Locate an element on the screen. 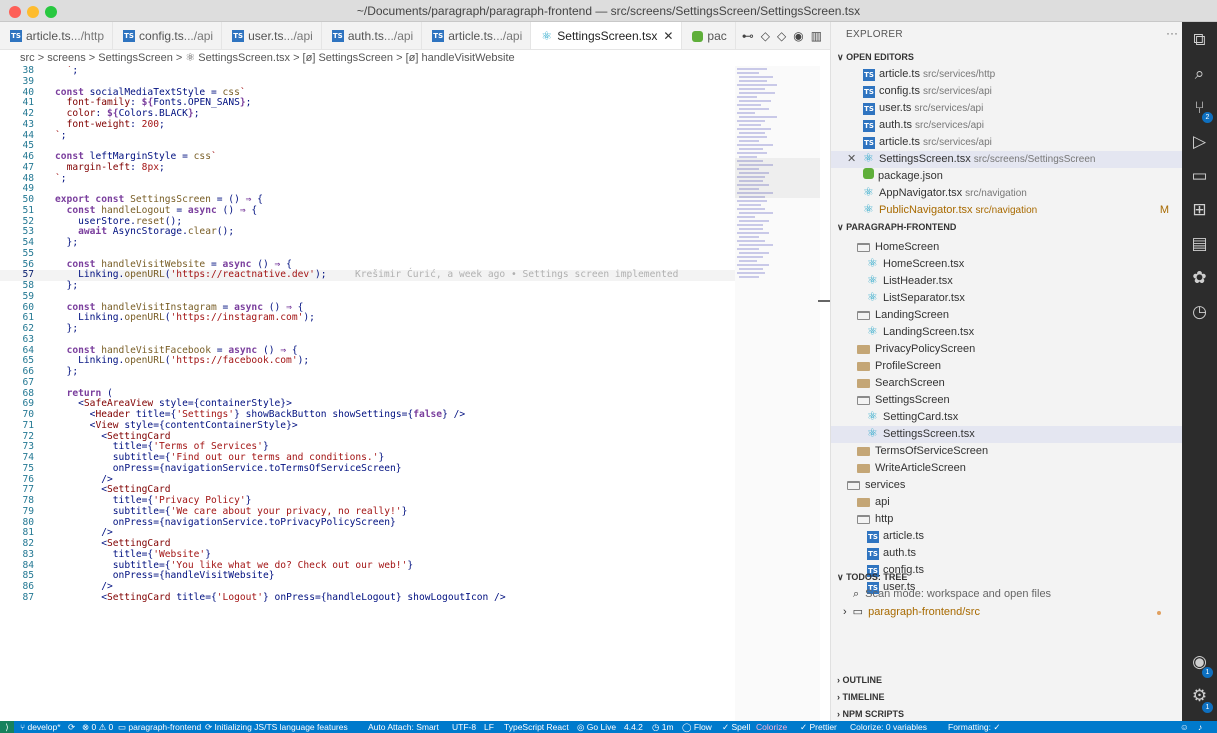 The width and height of the screenshot is (1217, 733). run-debug-icon: ▷ is located at coordinates (1199, 142).